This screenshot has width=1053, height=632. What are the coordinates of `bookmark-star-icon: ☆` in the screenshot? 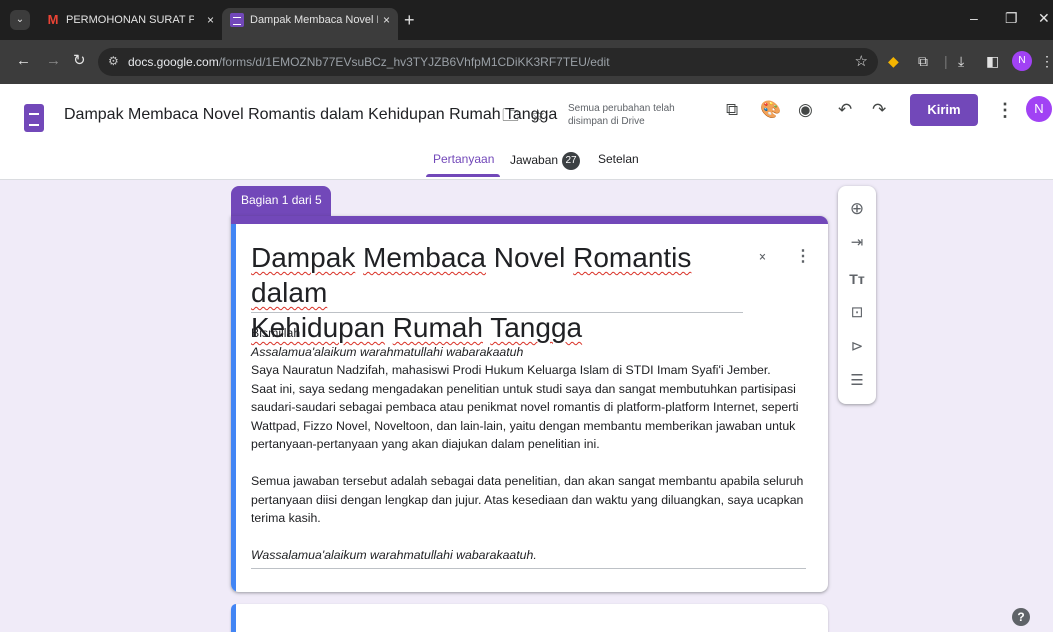 It's located at (861, 61).